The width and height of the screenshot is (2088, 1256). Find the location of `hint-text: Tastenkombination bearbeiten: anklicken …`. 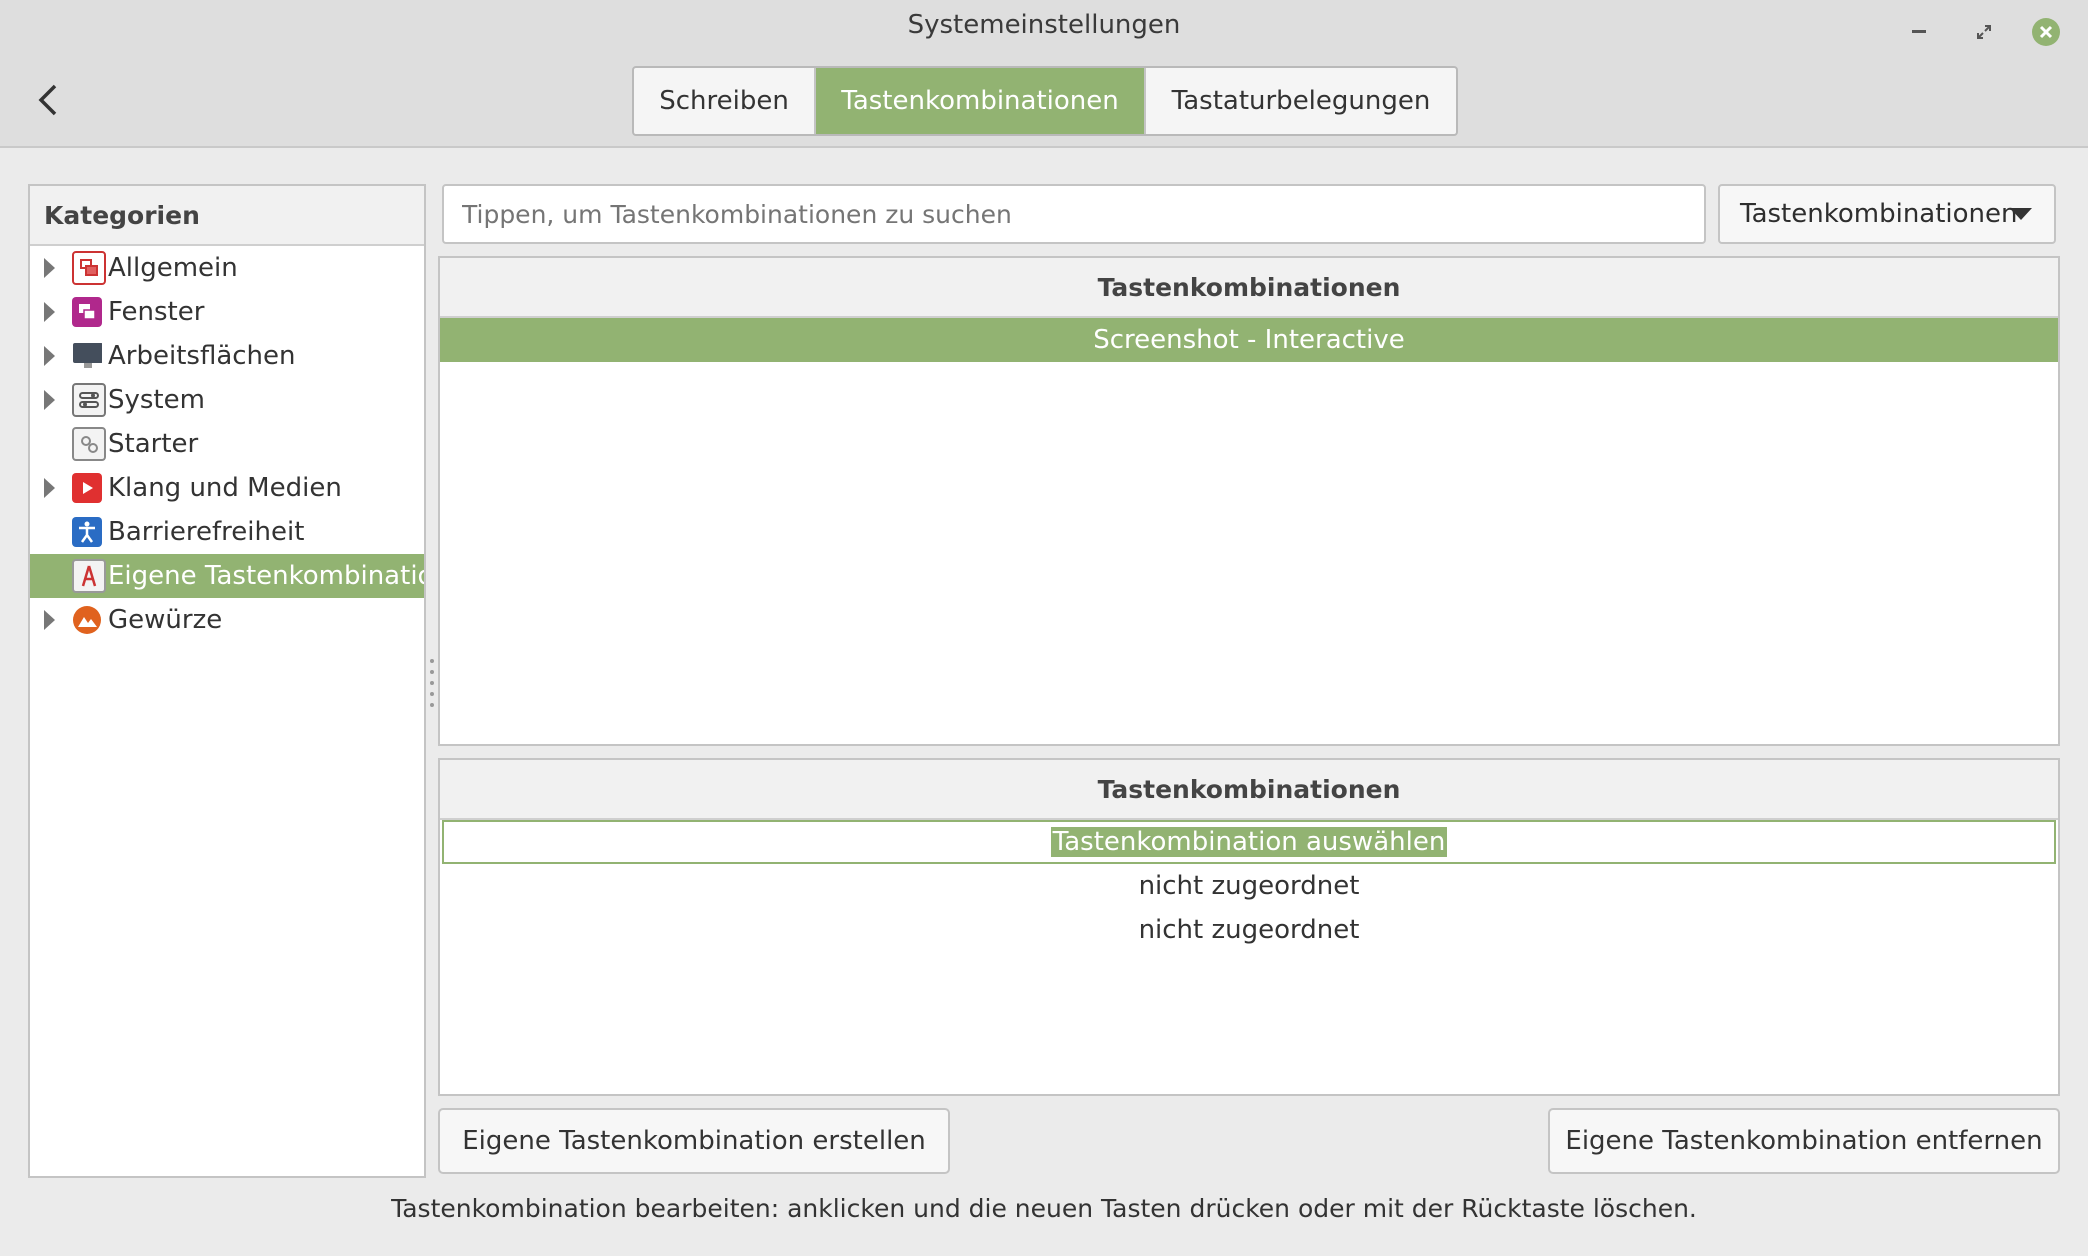

hint-text: Tastenkombination bearbeiten: anklicken … is located at coordinates (1044, 1208).